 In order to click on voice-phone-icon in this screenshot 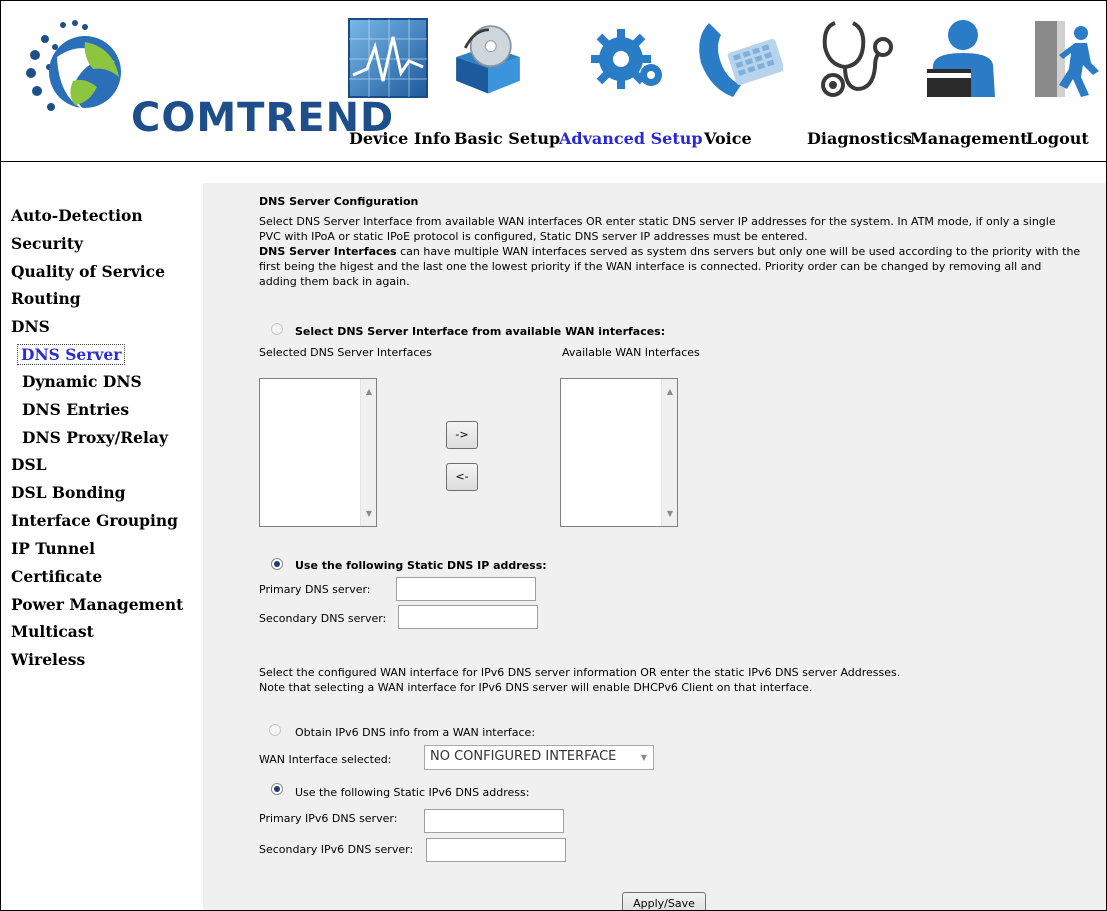, I will do `click(737, 58)`.